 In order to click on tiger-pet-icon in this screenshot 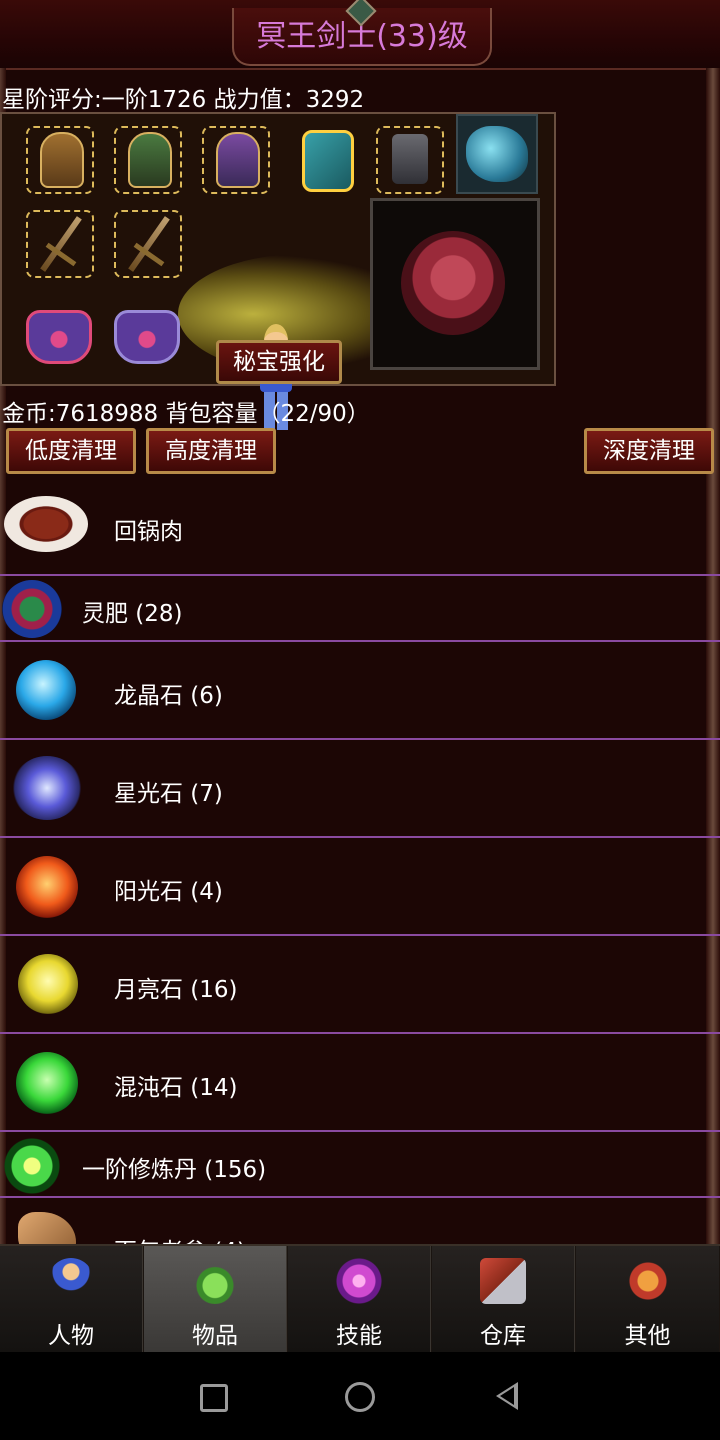, I will do `click(453, 283)`.